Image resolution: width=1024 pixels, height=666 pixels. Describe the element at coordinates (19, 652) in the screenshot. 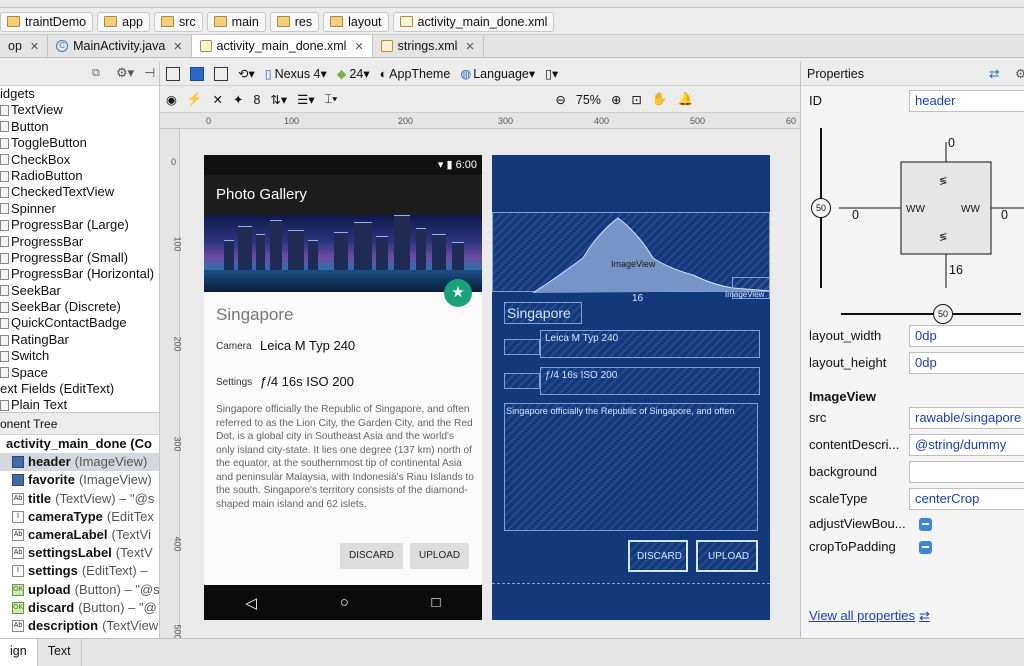

I see `tab-design: ign` at that location.